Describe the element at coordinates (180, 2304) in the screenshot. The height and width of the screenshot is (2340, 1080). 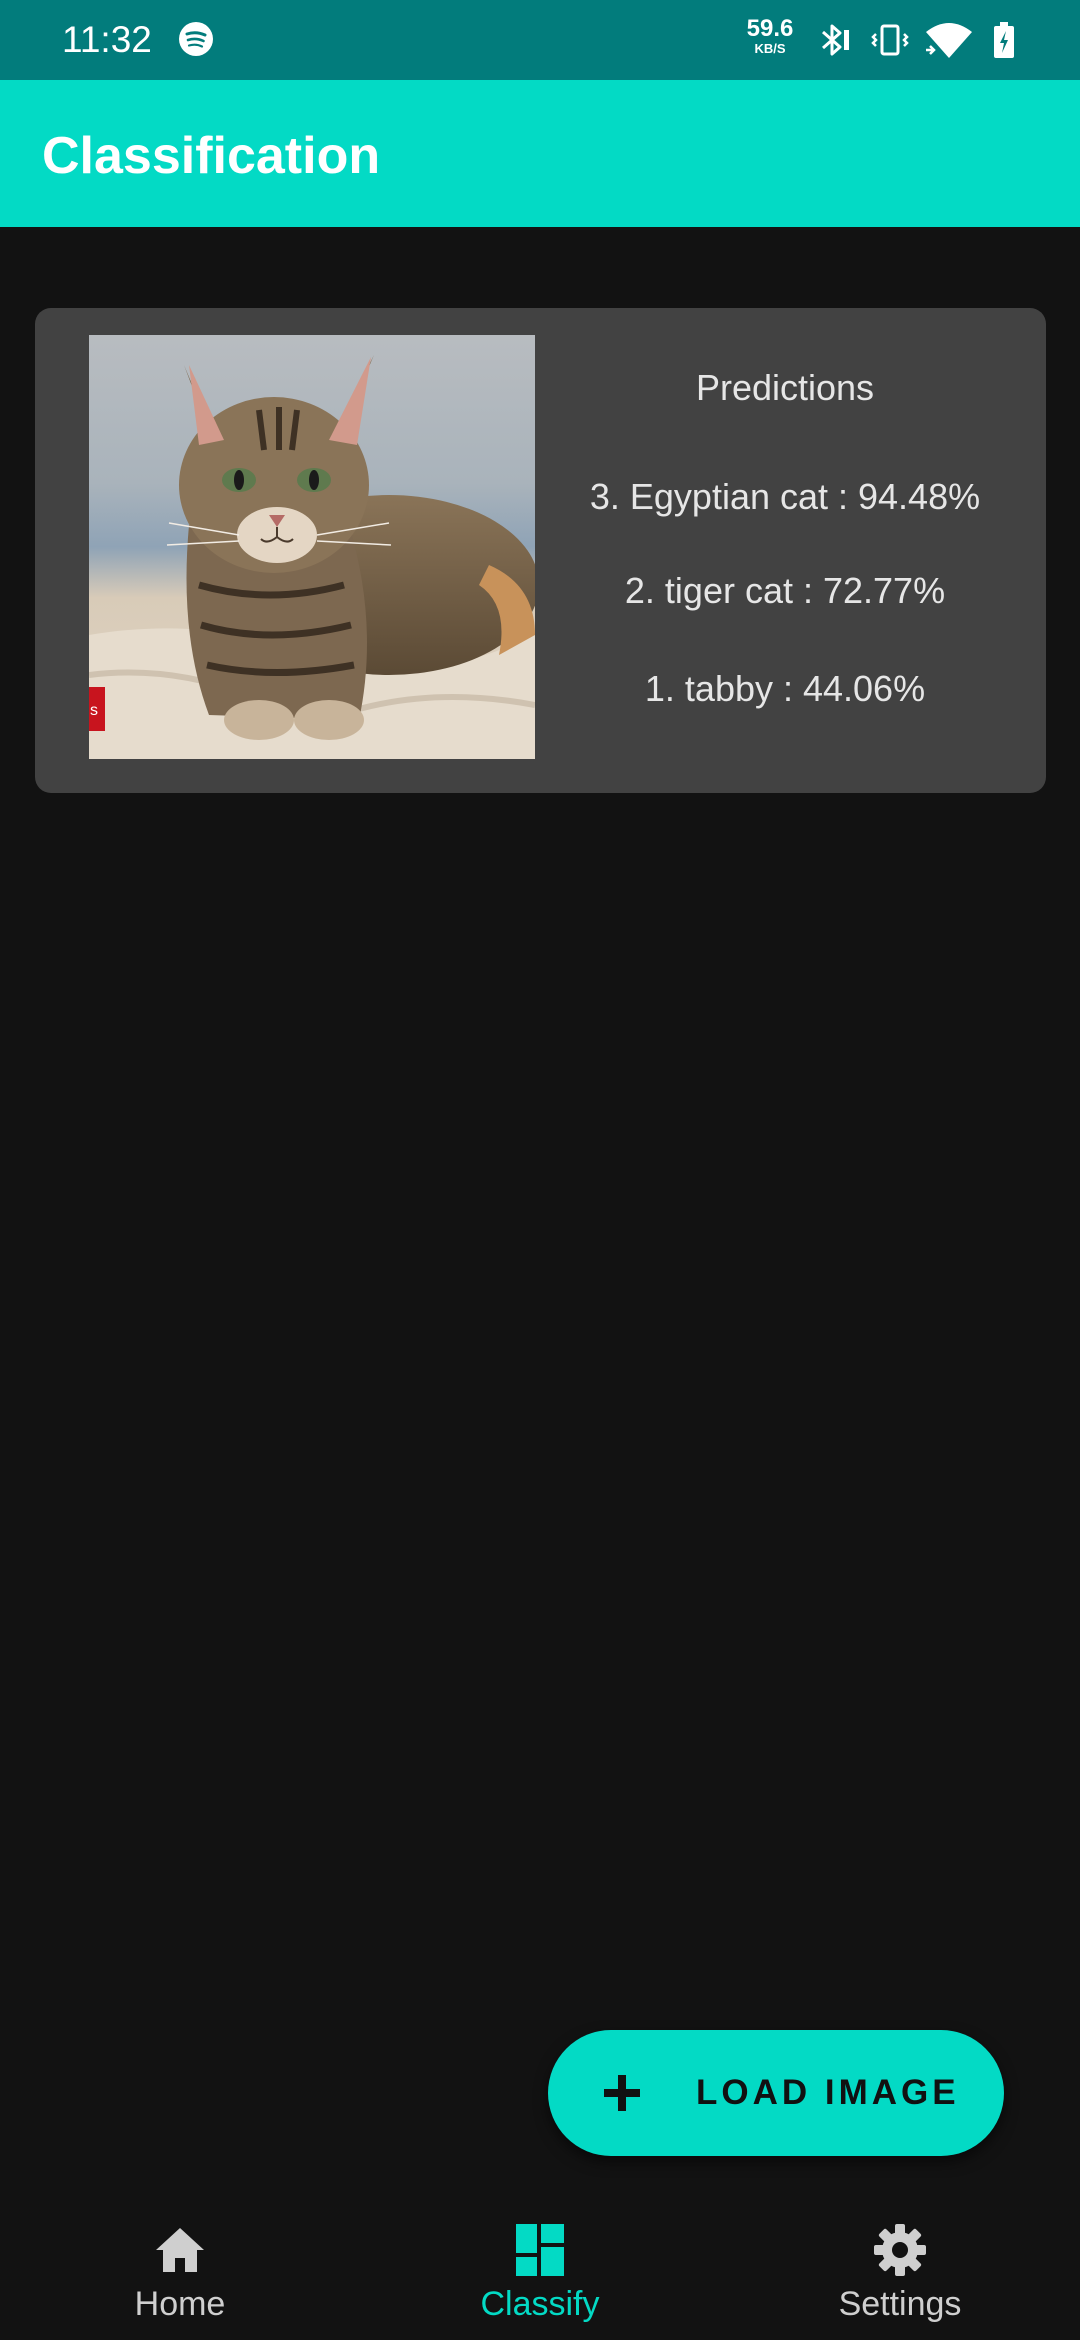
I see `nav-label-home: Home` at that location.